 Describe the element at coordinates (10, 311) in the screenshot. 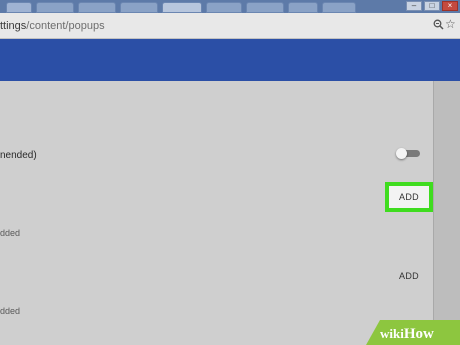

I see `allow-empty-text: dded` at that location.